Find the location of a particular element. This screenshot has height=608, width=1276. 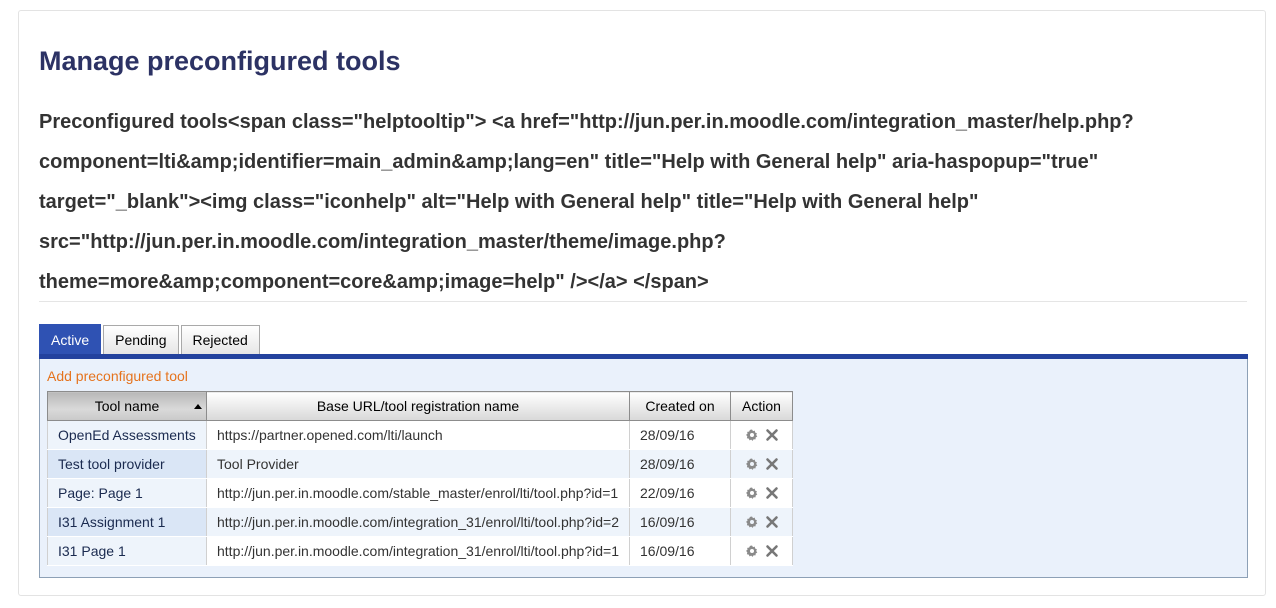

divider is located at coordinates (643, 301).